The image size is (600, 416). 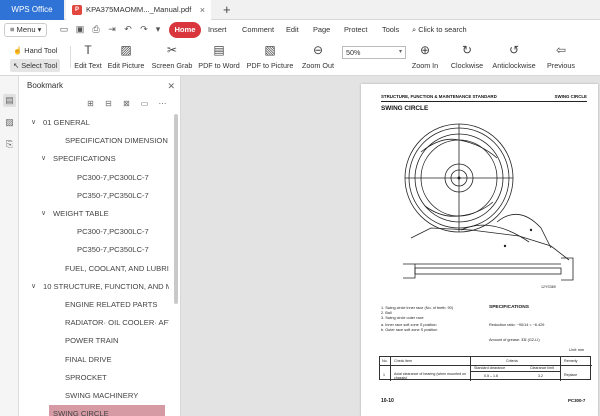 What do you see at coordinates (99, 86) in the screenshot?
I see `bookmark-header: Bookmark ✕` at bounding box center [99, 86].